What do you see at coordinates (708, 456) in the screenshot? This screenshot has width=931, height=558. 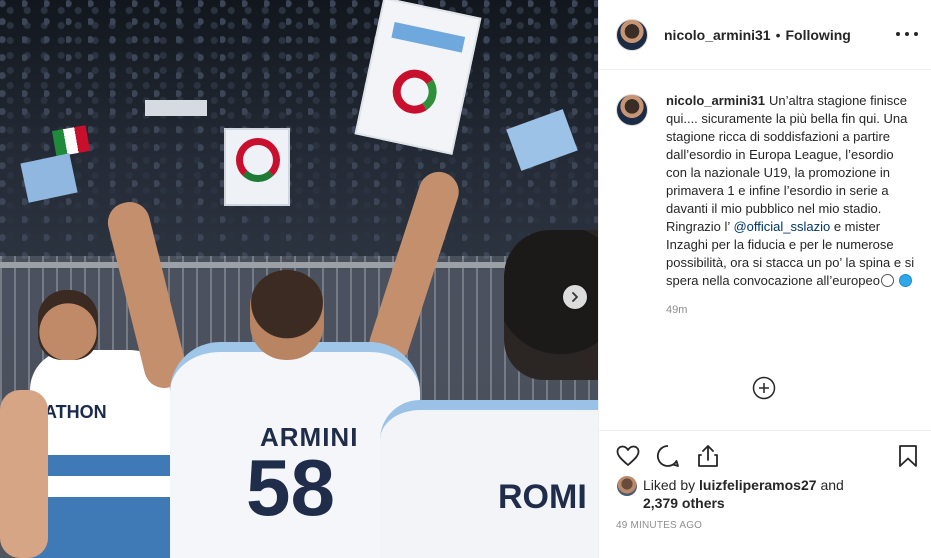 I see `share-icon` at bounding box center [708, 456].